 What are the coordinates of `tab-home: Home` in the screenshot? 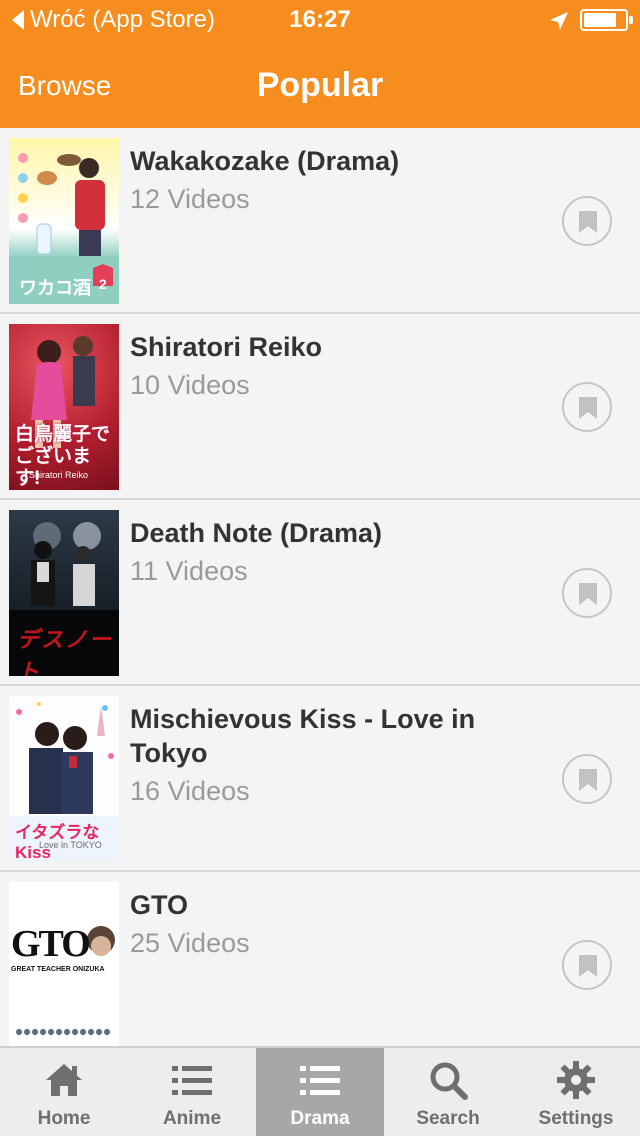 It's located at (64, 1092).